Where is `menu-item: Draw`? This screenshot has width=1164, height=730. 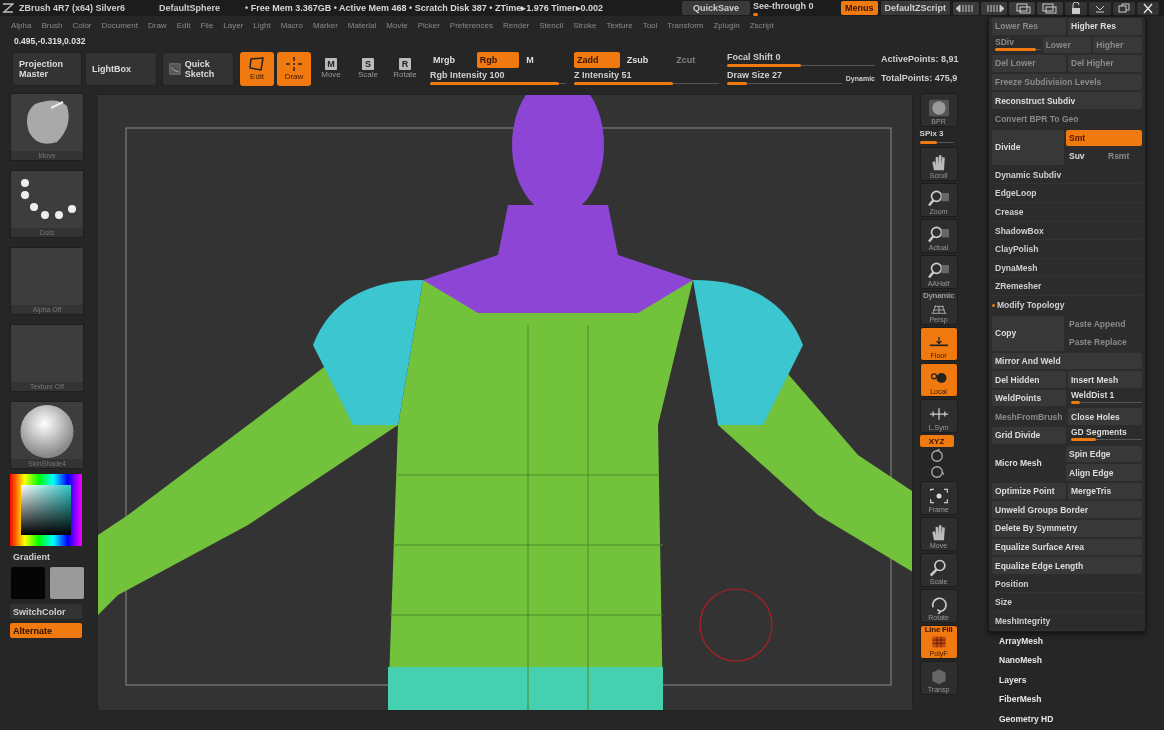 menu-item: Draw is located at coordinates (157, 25).